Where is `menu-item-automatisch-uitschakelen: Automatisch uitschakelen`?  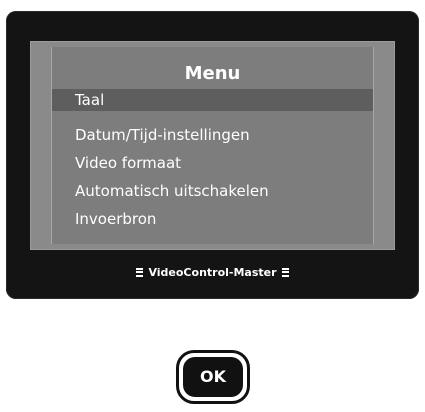
menu-item-automatisch-uitschakelen: Automatisch uitschakelen is located at coordinates (212, 191).